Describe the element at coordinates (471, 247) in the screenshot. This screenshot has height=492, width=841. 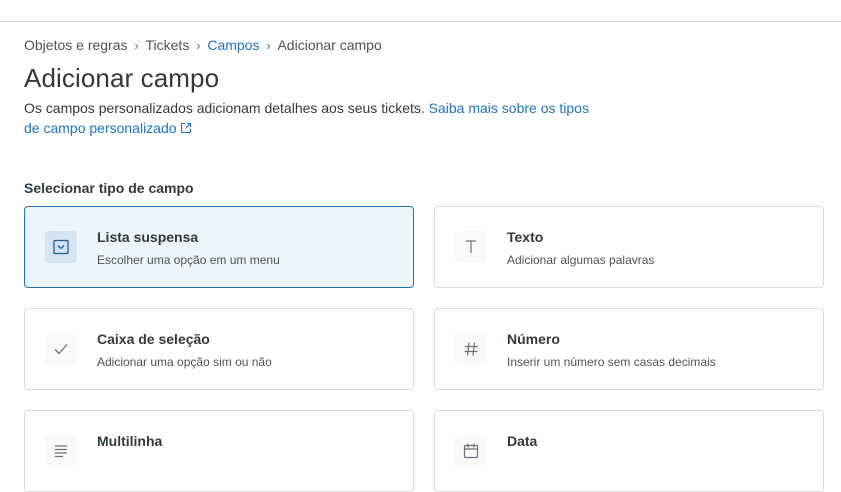
I see `text-icon` at that location.